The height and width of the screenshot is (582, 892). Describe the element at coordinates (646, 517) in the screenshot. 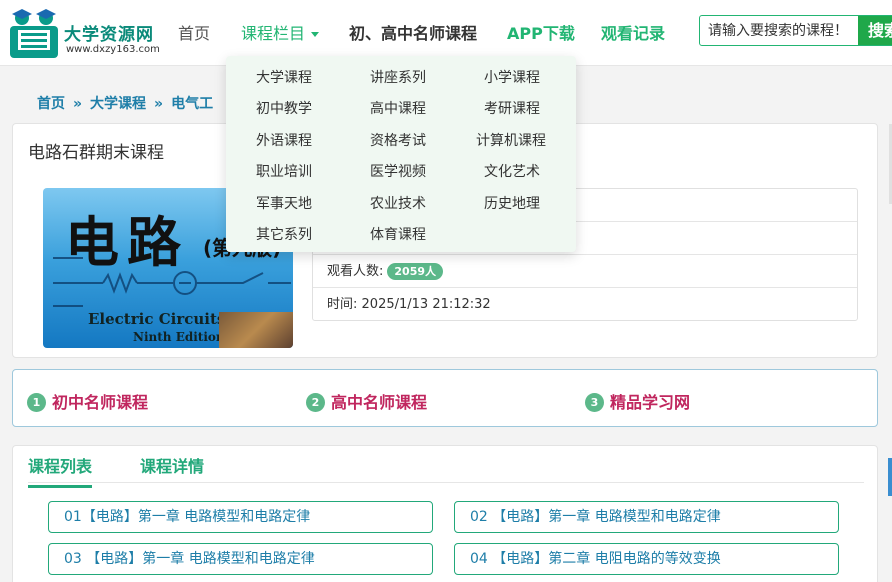

I see `lesson-item: 02 【电路】第一章 电路模型和电路定律` at that location.